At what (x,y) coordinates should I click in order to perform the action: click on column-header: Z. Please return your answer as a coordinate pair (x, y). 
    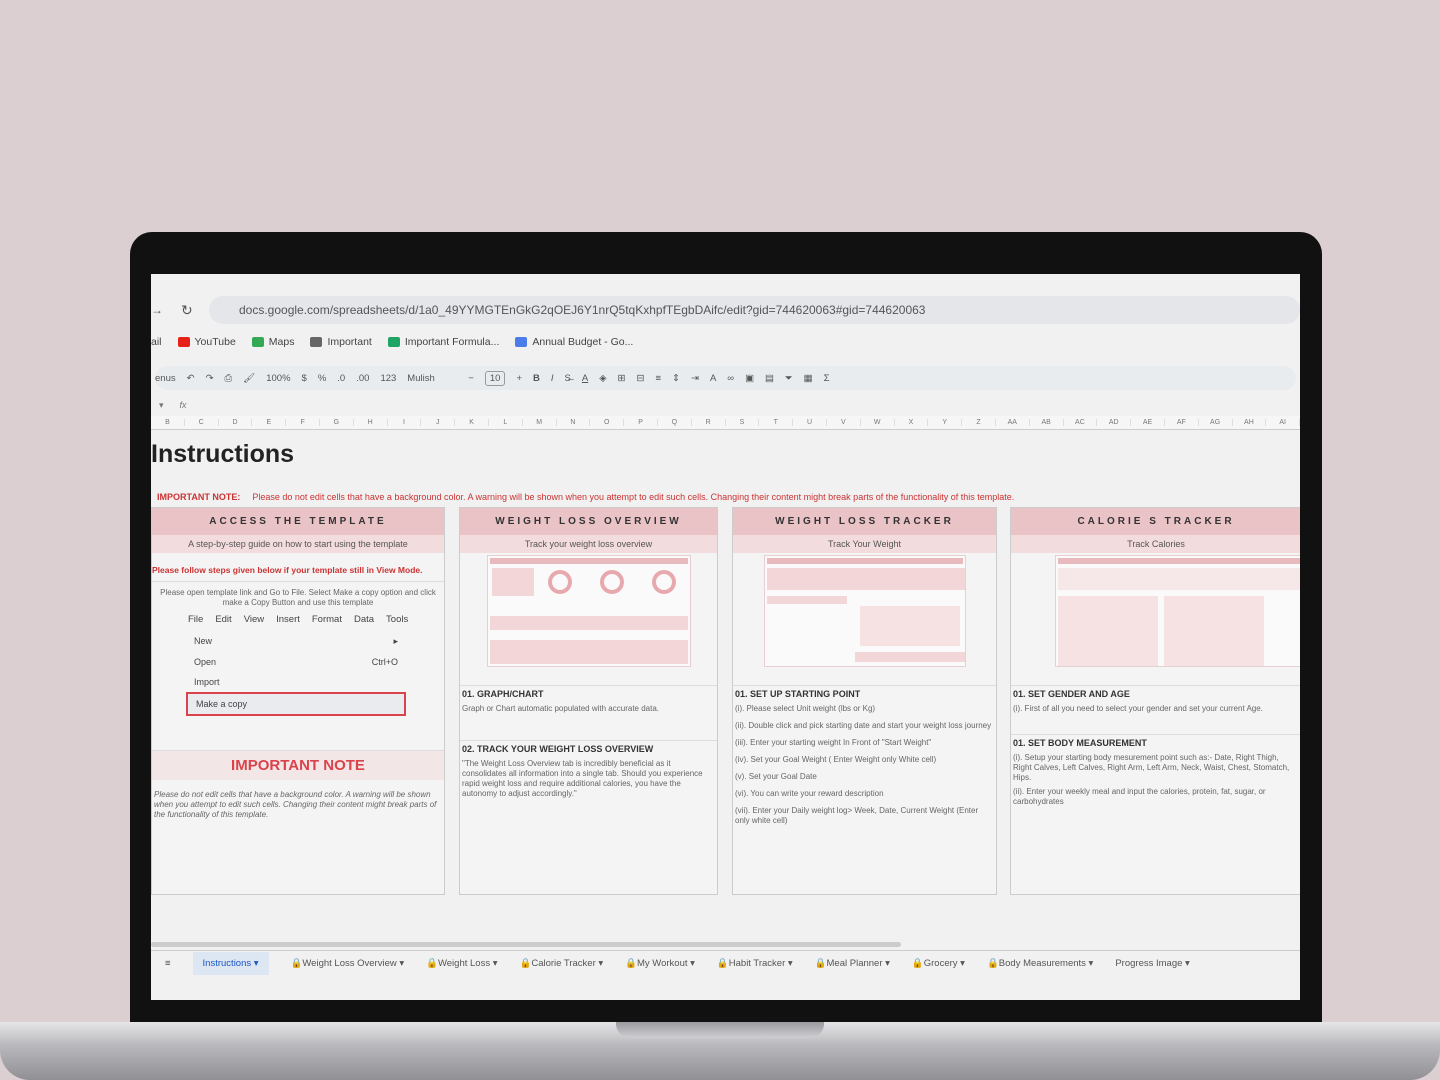
    Looking at the image, I should click on (979, 422).